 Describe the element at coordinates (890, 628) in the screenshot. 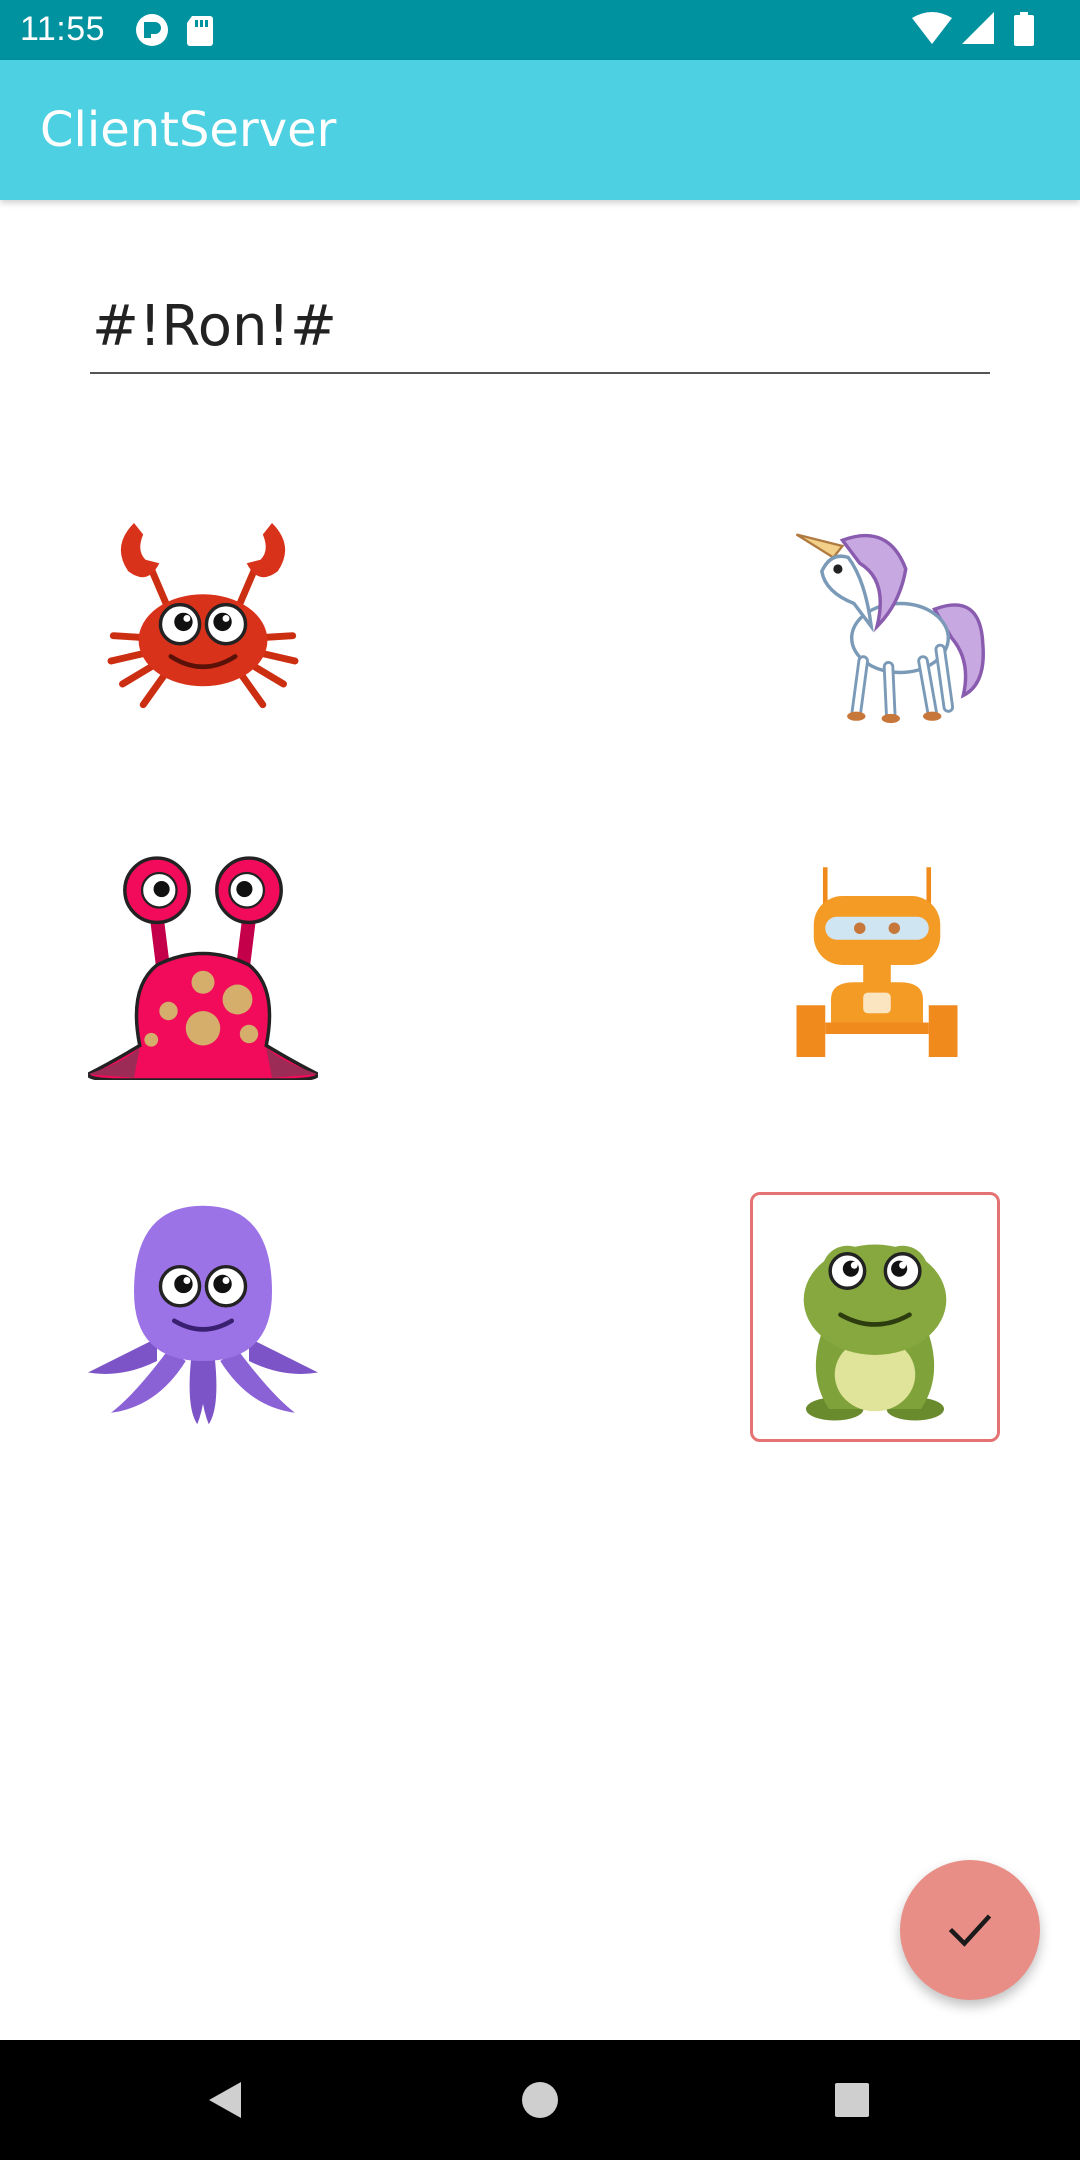

I see `unicorn-icon` at that location.